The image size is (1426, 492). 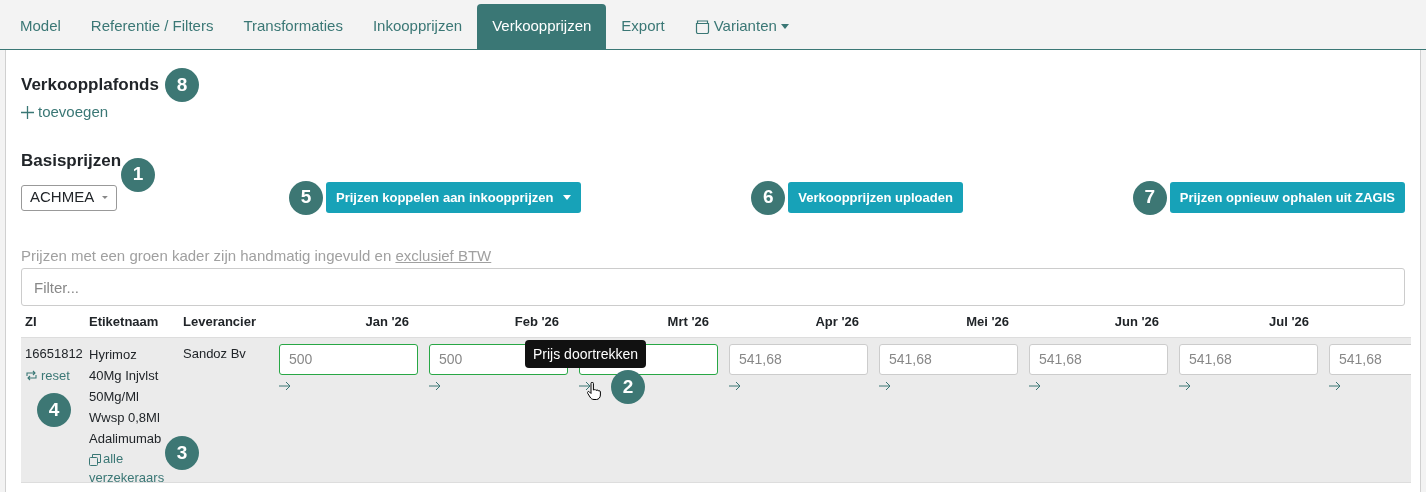 What do you see at coordinates (628, 387) in the screenshot?
I see `number-badge: 2` at bounding box center [628, 387].